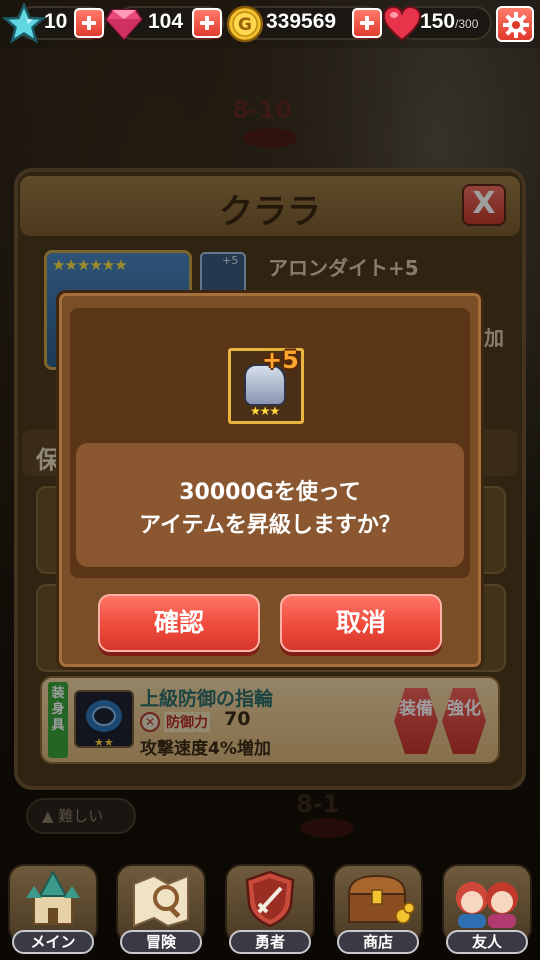 The height and width of the screenshot is (960, 540). I want to click on confirm-button: 確認, so click(179, 623).